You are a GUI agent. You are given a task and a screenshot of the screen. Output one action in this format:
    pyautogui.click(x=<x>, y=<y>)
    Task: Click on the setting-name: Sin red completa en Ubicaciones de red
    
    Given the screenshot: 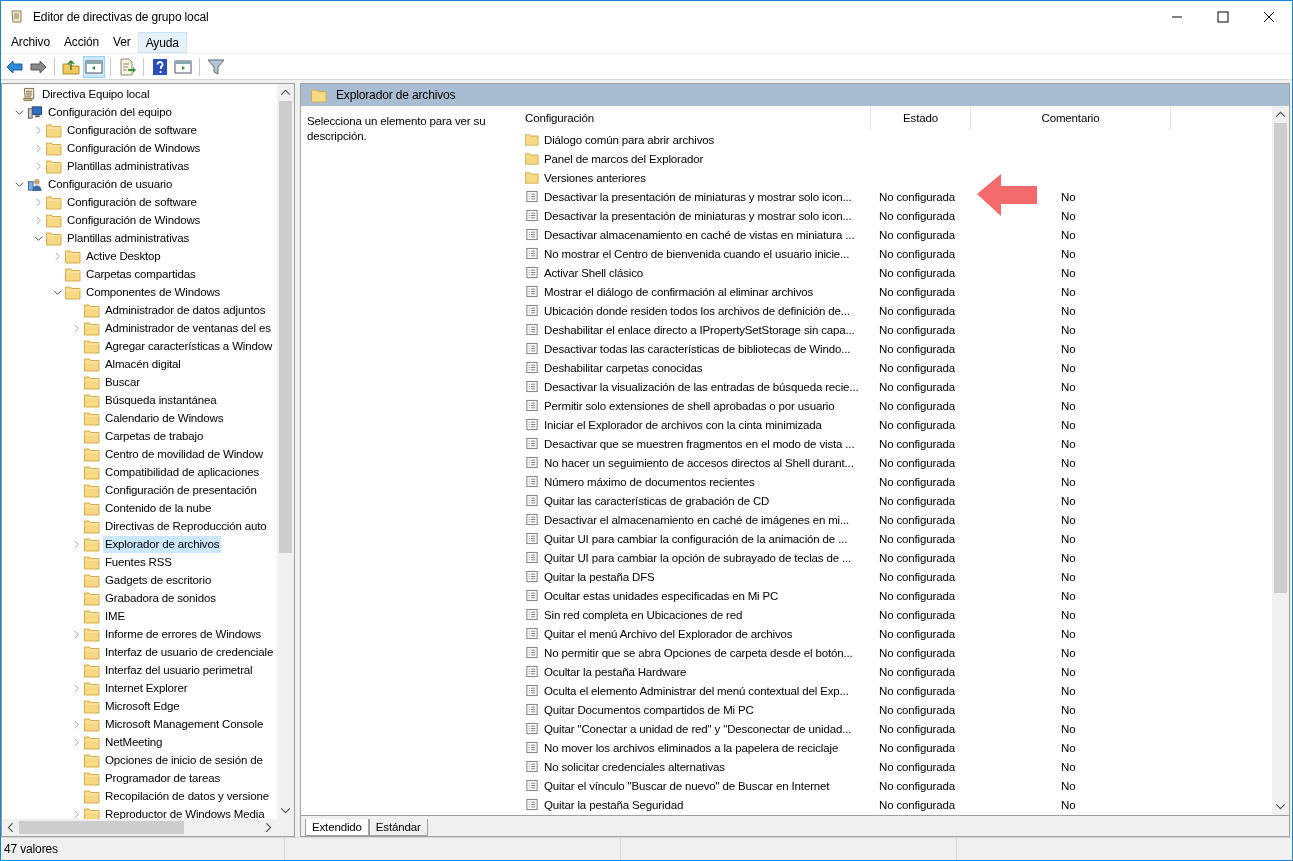 What is the action you would take?
    pyautogui.click(x=643, y=614)
    